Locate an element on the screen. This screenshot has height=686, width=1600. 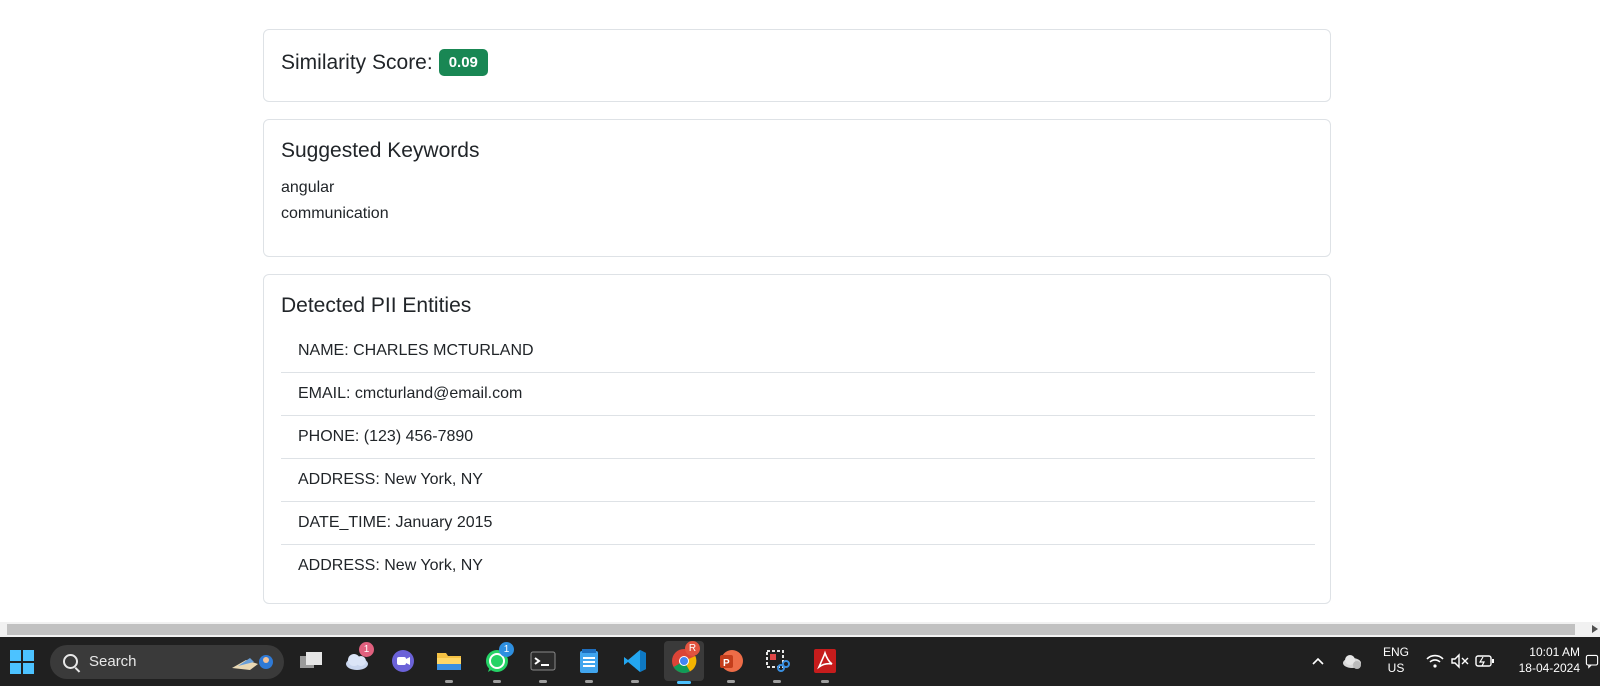
vscode-icon is located at coordinates (635, 664).